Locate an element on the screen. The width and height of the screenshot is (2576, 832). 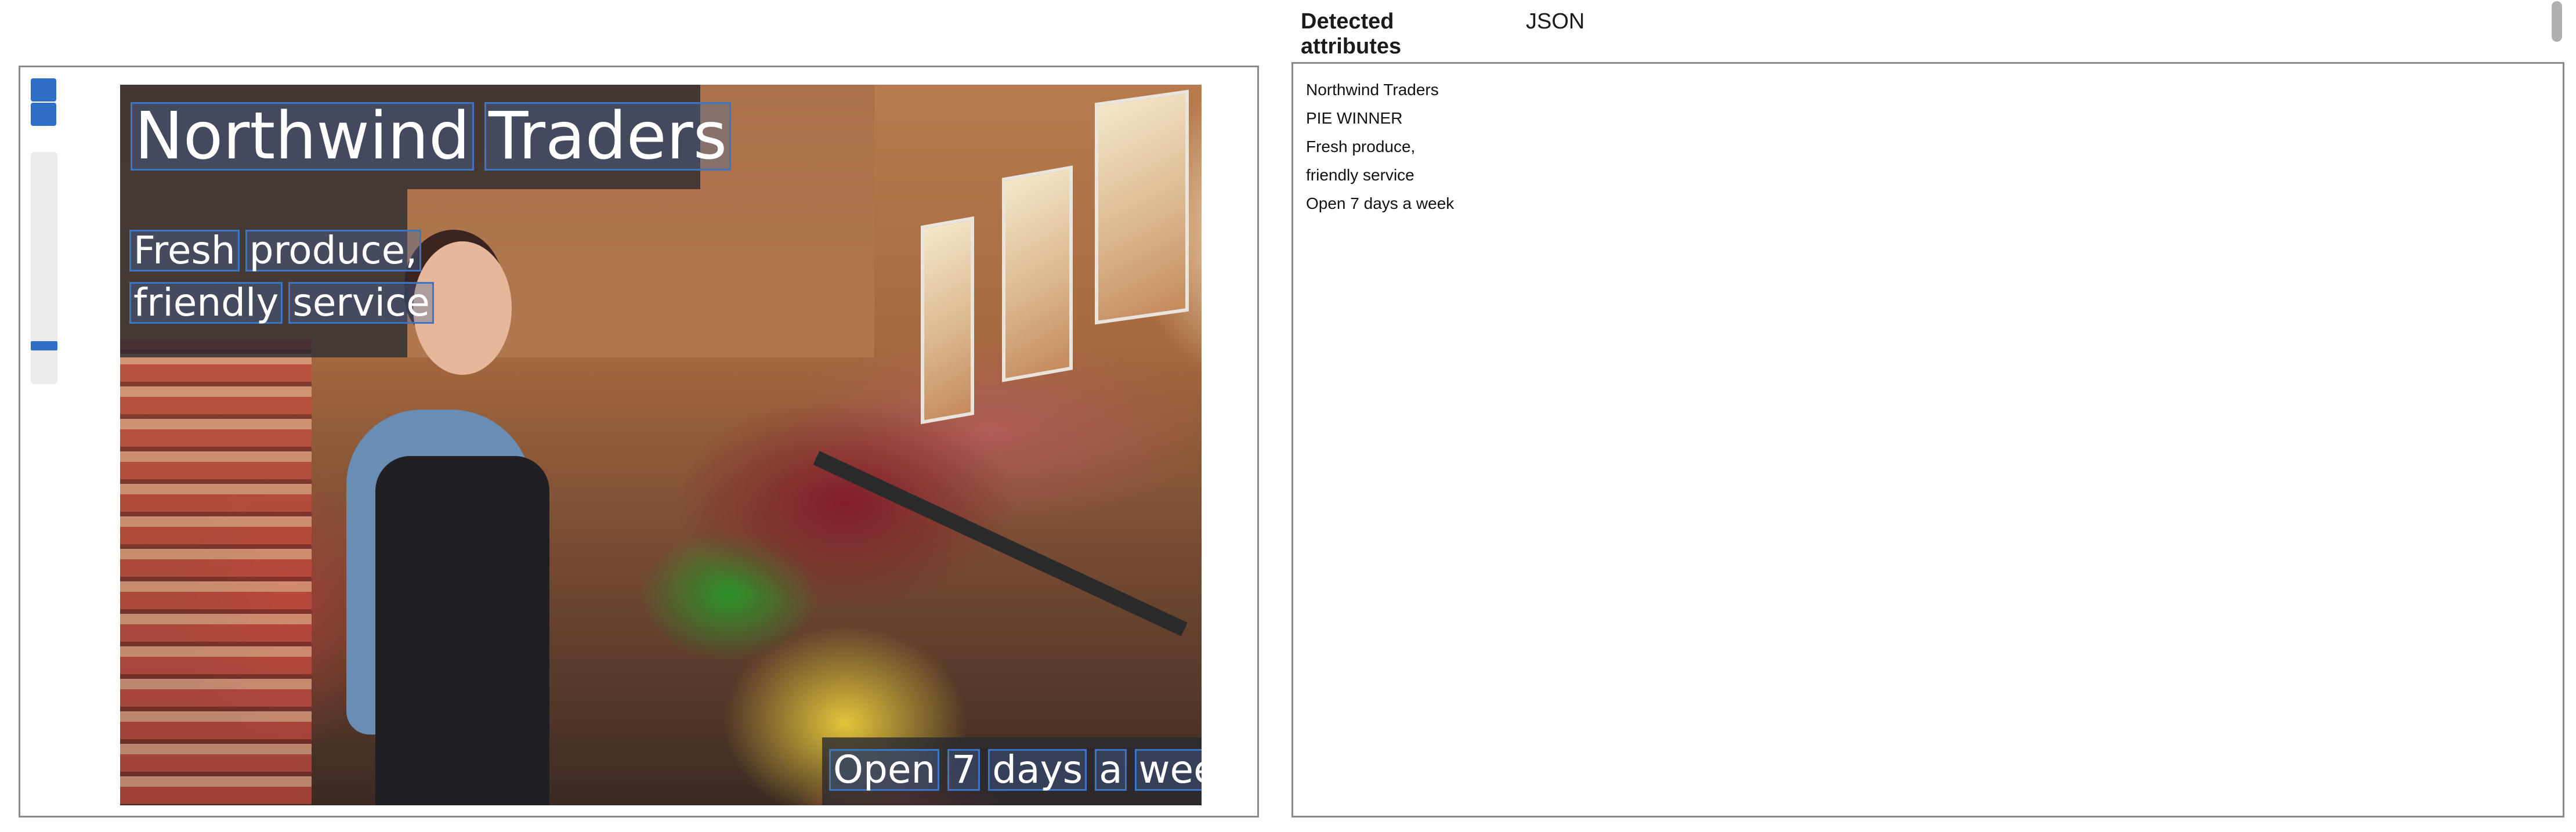
attribute-item: Open 7 days a week is located at coordinates (1380, 203).